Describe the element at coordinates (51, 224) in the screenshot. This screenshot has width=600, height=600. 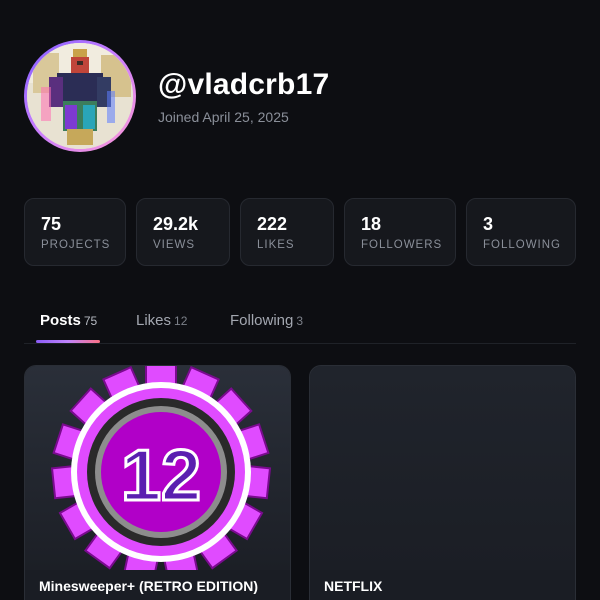
I see `stat-value: 75` at that location.